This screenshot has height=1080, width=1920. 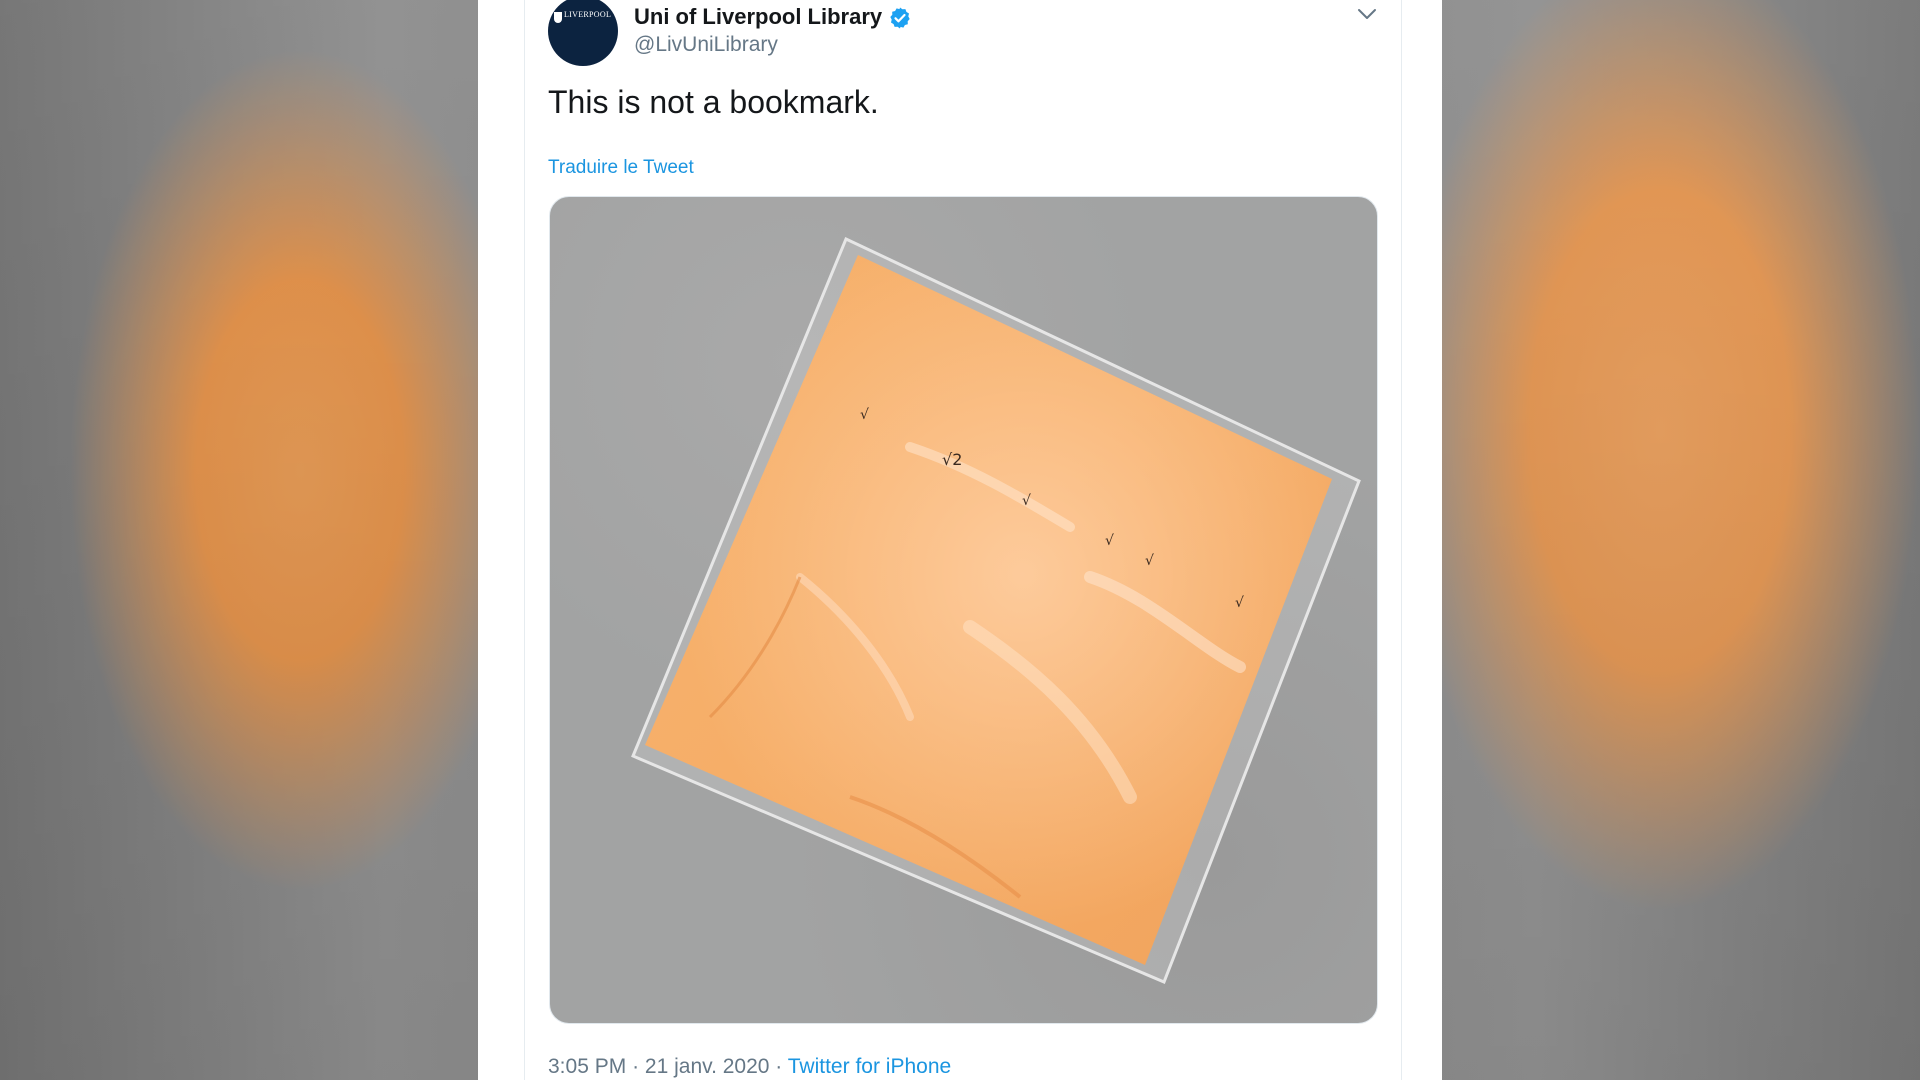 I want to click on chevron-down-icon, so click(x=1367, y=14).